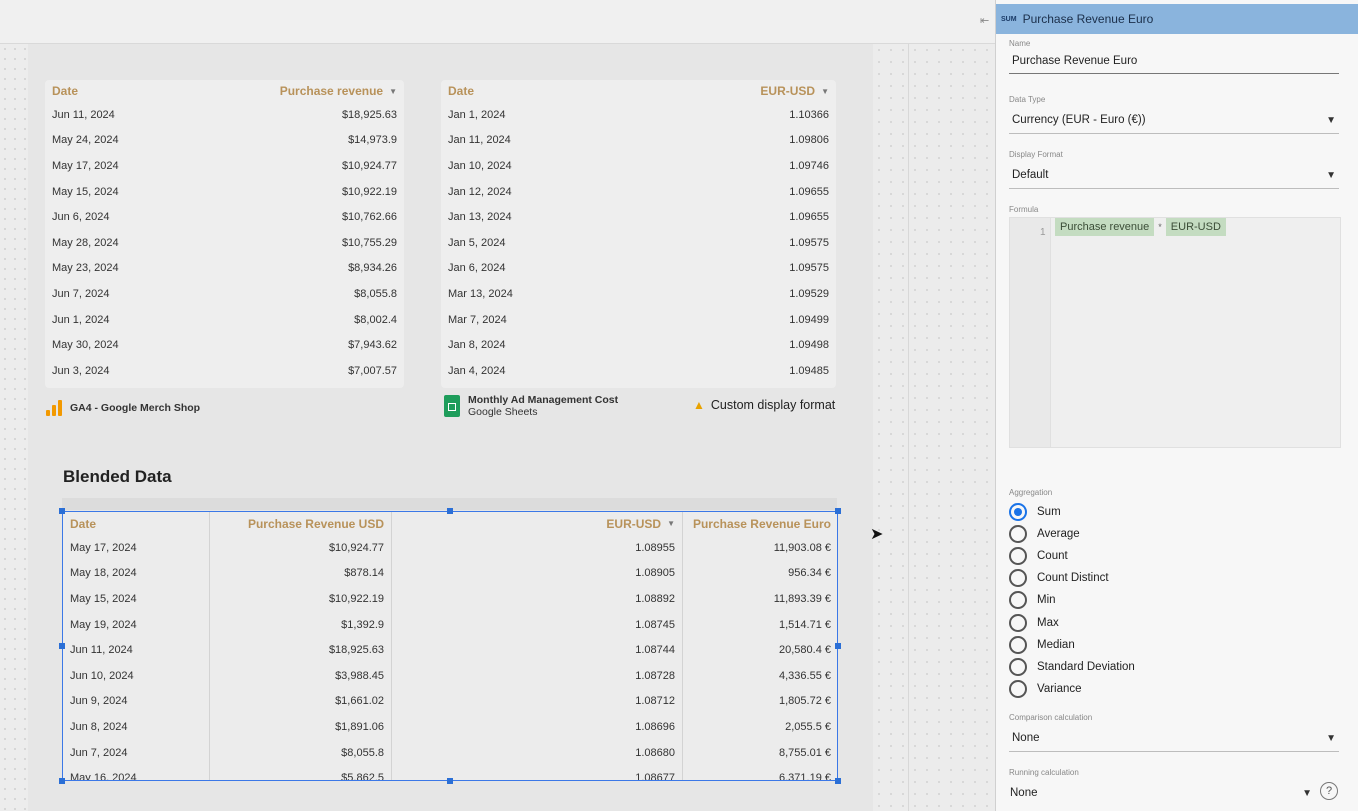  Describe the element at coordinates (638, 345) in the screenshot. I see `table-row: Jan 8, 2024 1.09498` at that location.